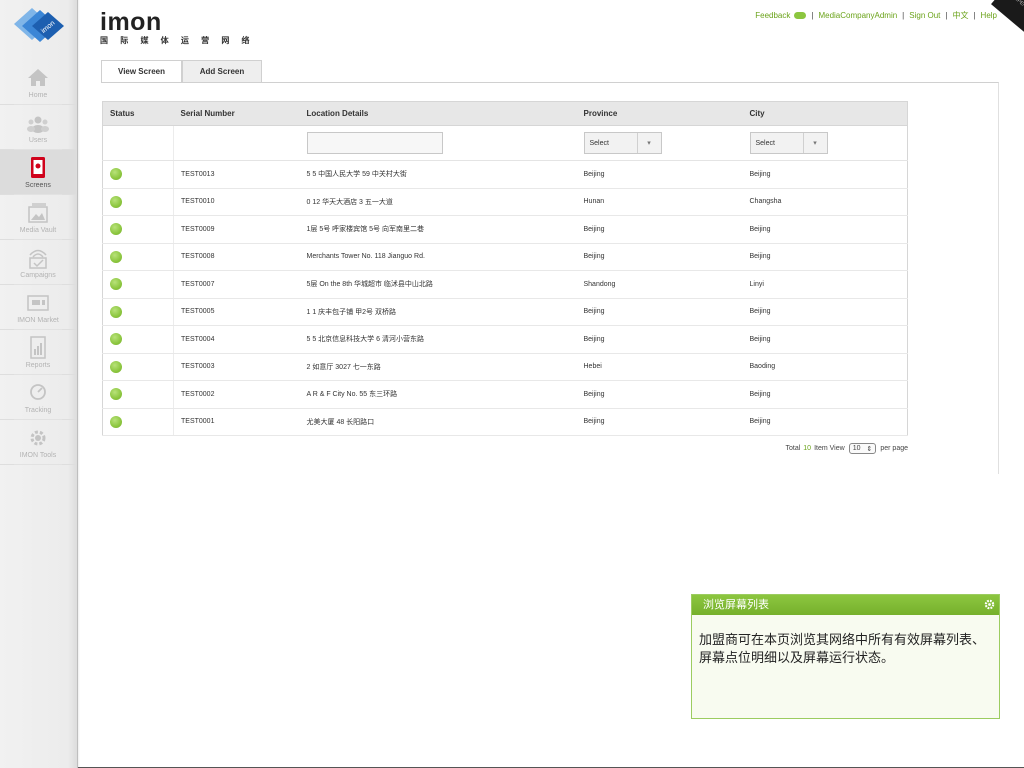 The height and width of the screenshot is (768, 1024). Describe the element at coordinates (38, 347) in the screenshot. I see `reports-icon` at that location.